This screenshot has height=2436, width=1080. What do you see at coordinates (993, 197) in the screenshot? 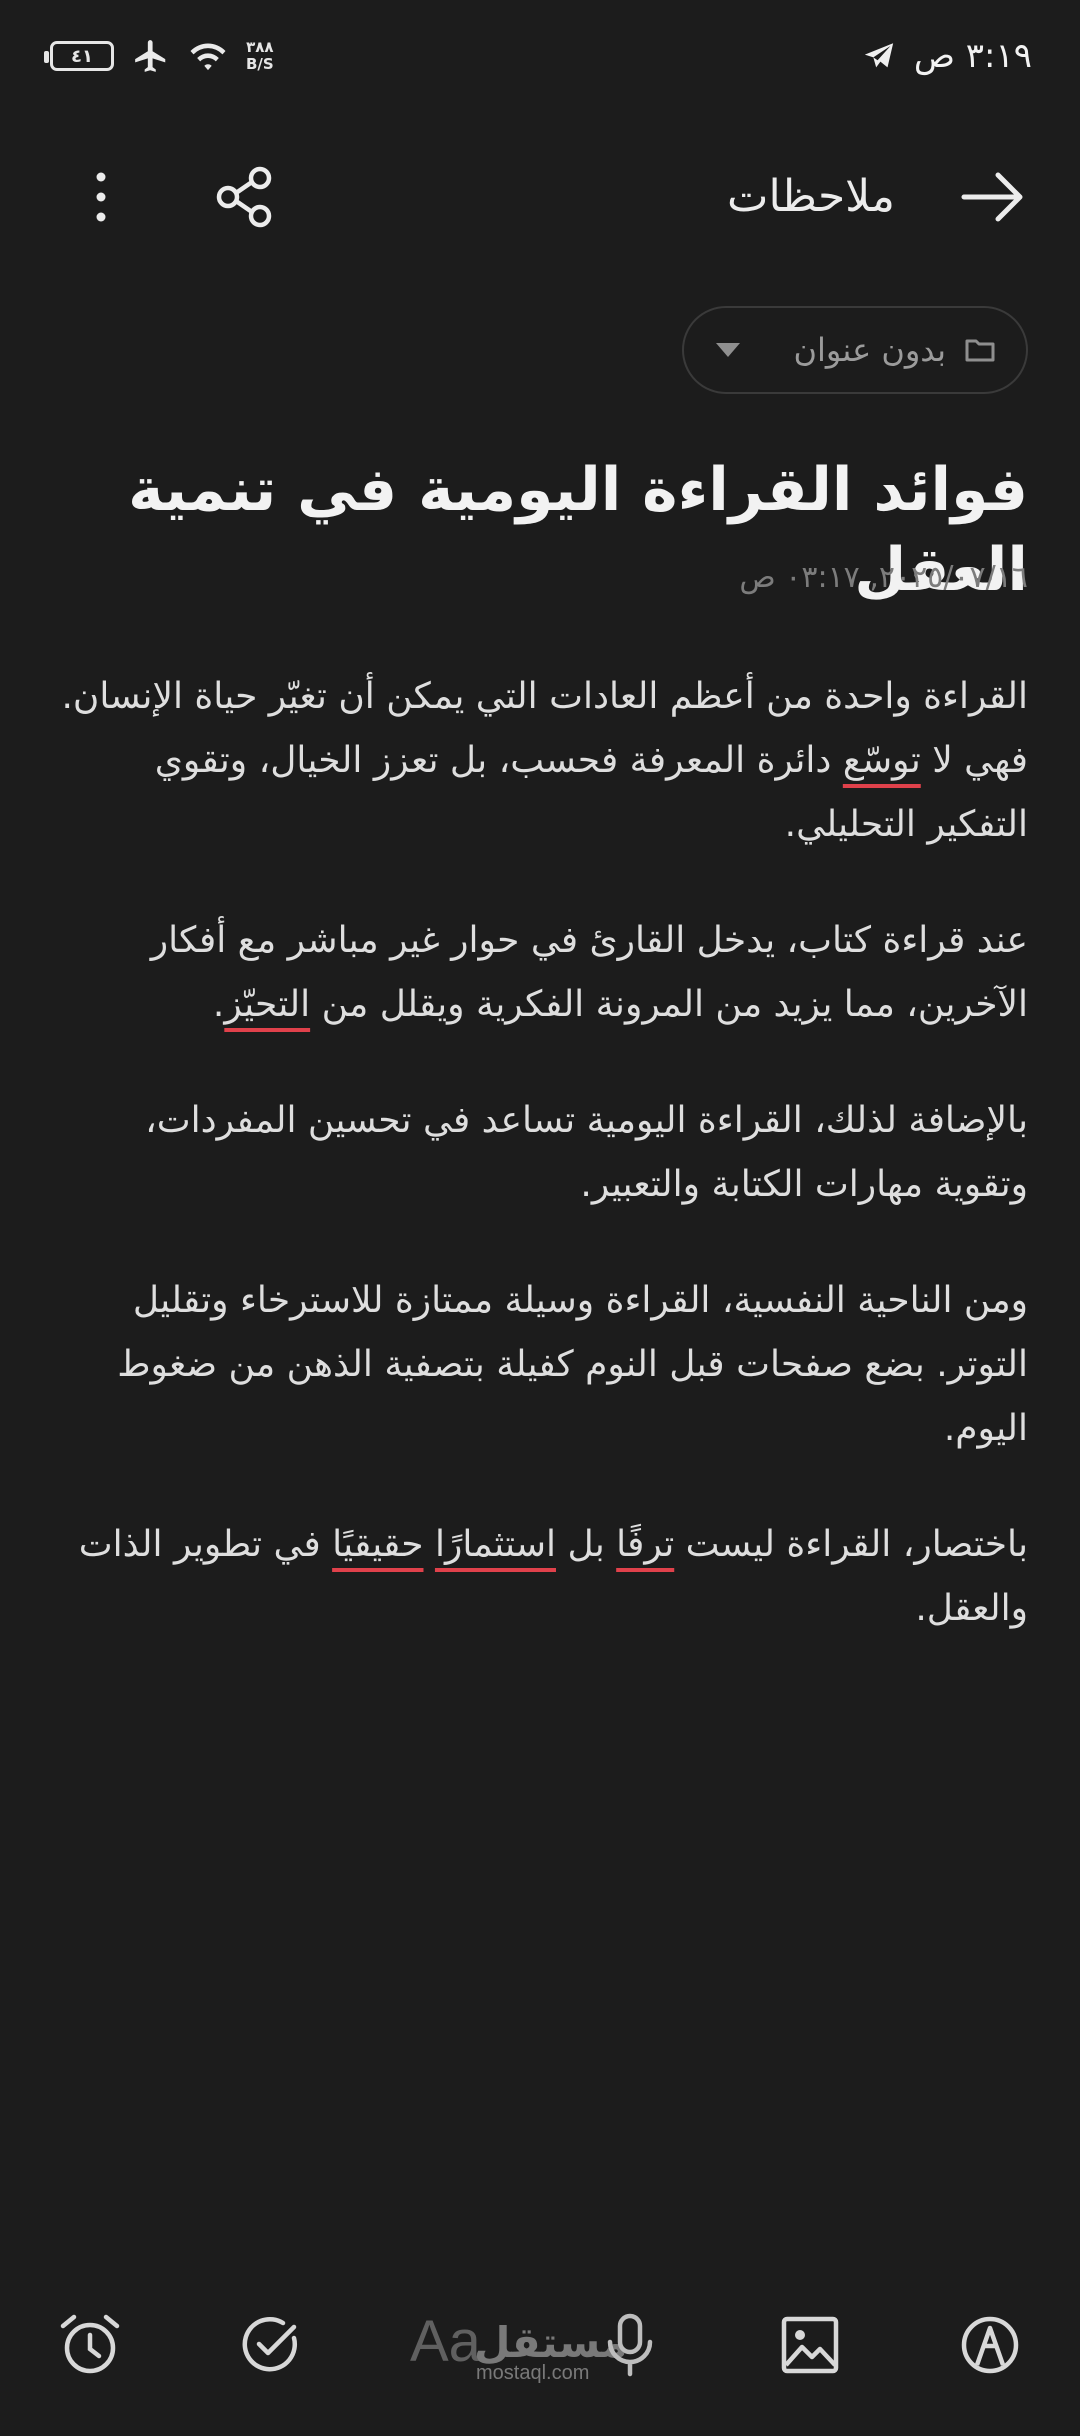
I see `back-arrow-icon` at bounding box center [993, 197].